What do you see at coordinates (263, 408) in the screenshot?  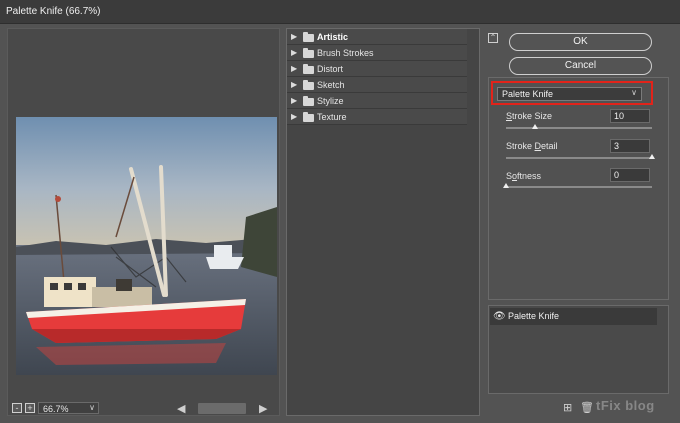 I see `scroll-right-icon: ▶` at bounding box center [263, 408].